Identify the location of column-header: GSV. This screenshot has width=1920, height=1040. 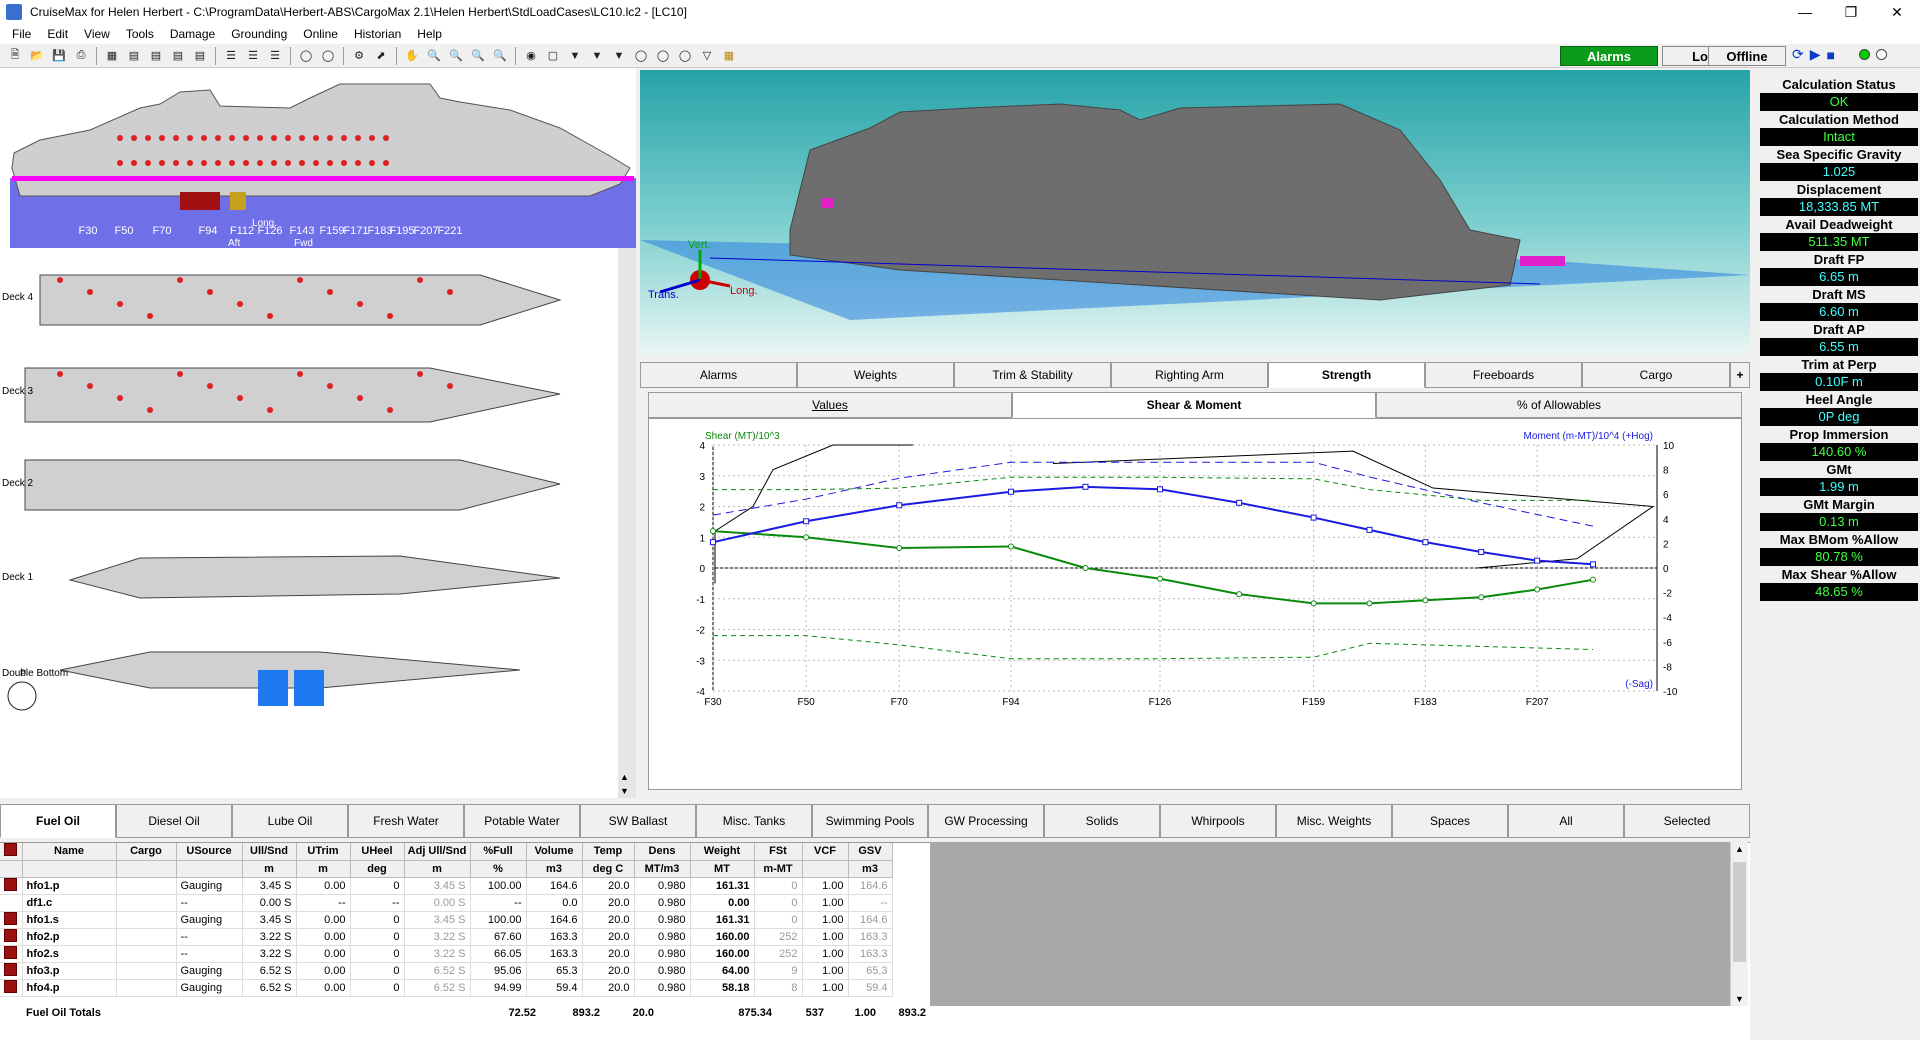
(870, 852).